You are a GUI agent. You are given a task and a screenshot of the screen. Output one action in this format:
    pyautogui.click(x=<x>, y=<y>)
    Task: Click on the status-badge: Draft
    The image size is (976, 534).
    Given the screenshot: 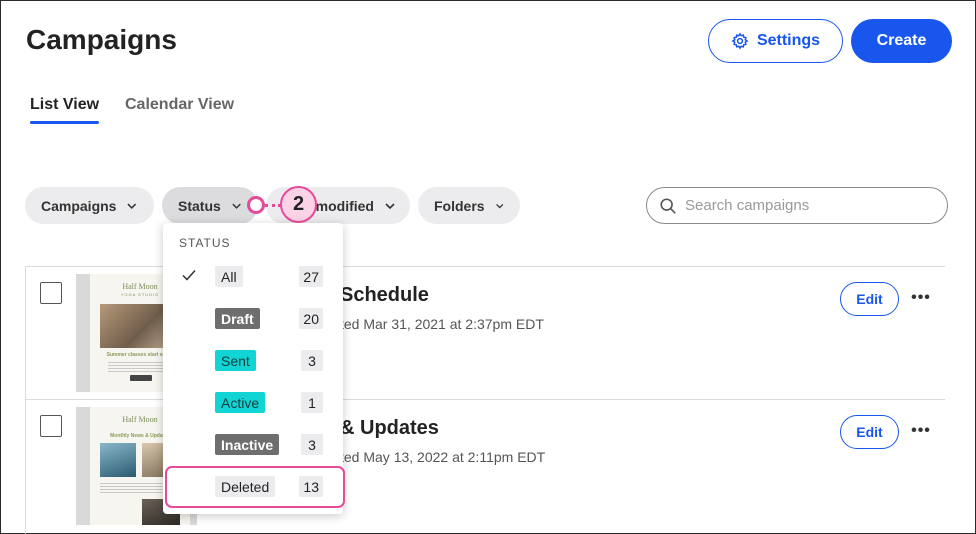 What is the action you would take?
    pyautogui.click(x=237, y=318)
    